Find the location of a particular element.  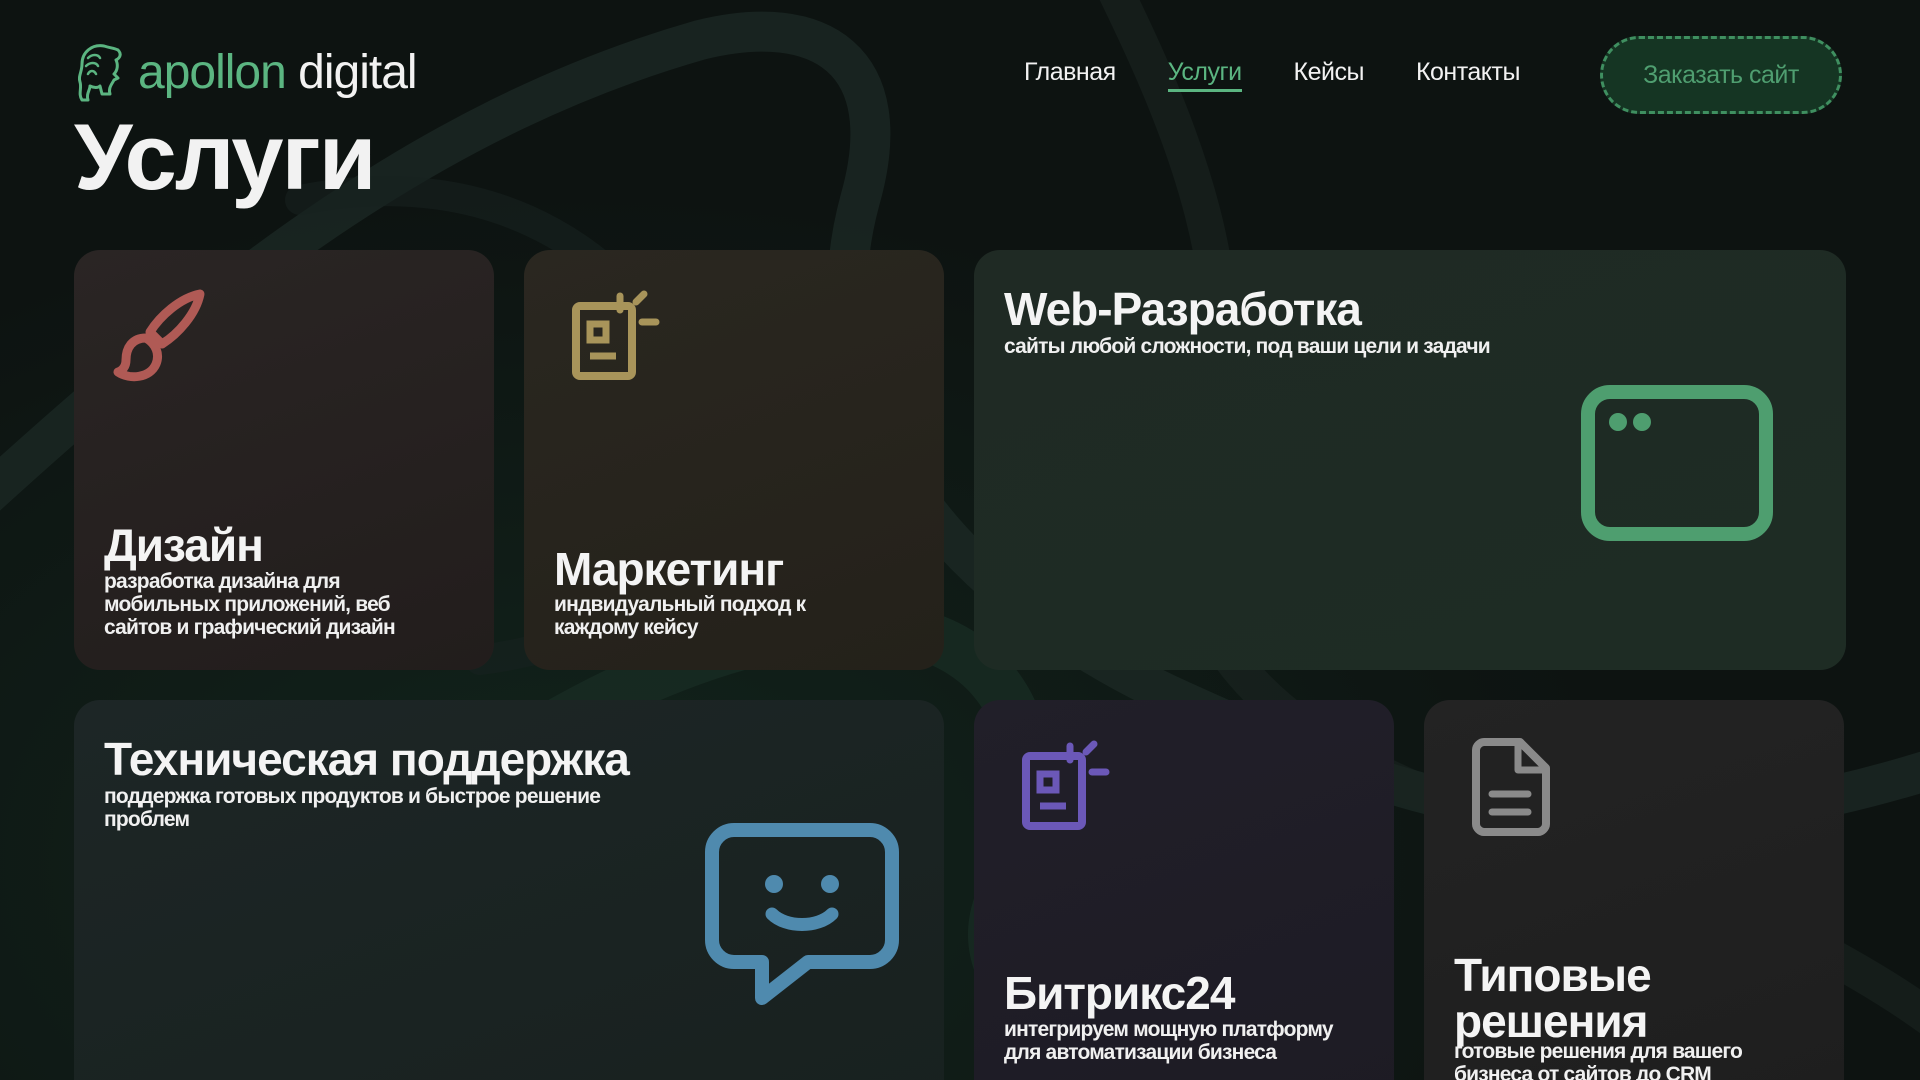

card-title: Маркетинг is located at coordinates (669, 569).